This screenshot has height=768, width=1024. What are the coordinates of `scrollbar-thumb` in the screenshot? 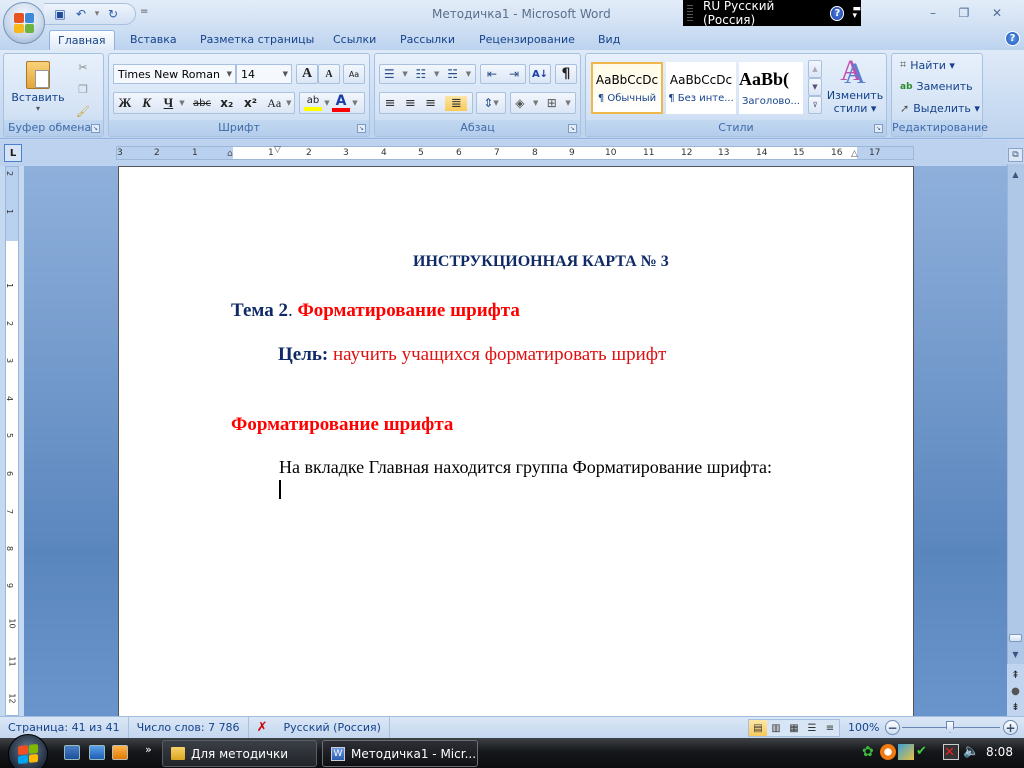 It's located at (1015, 638).